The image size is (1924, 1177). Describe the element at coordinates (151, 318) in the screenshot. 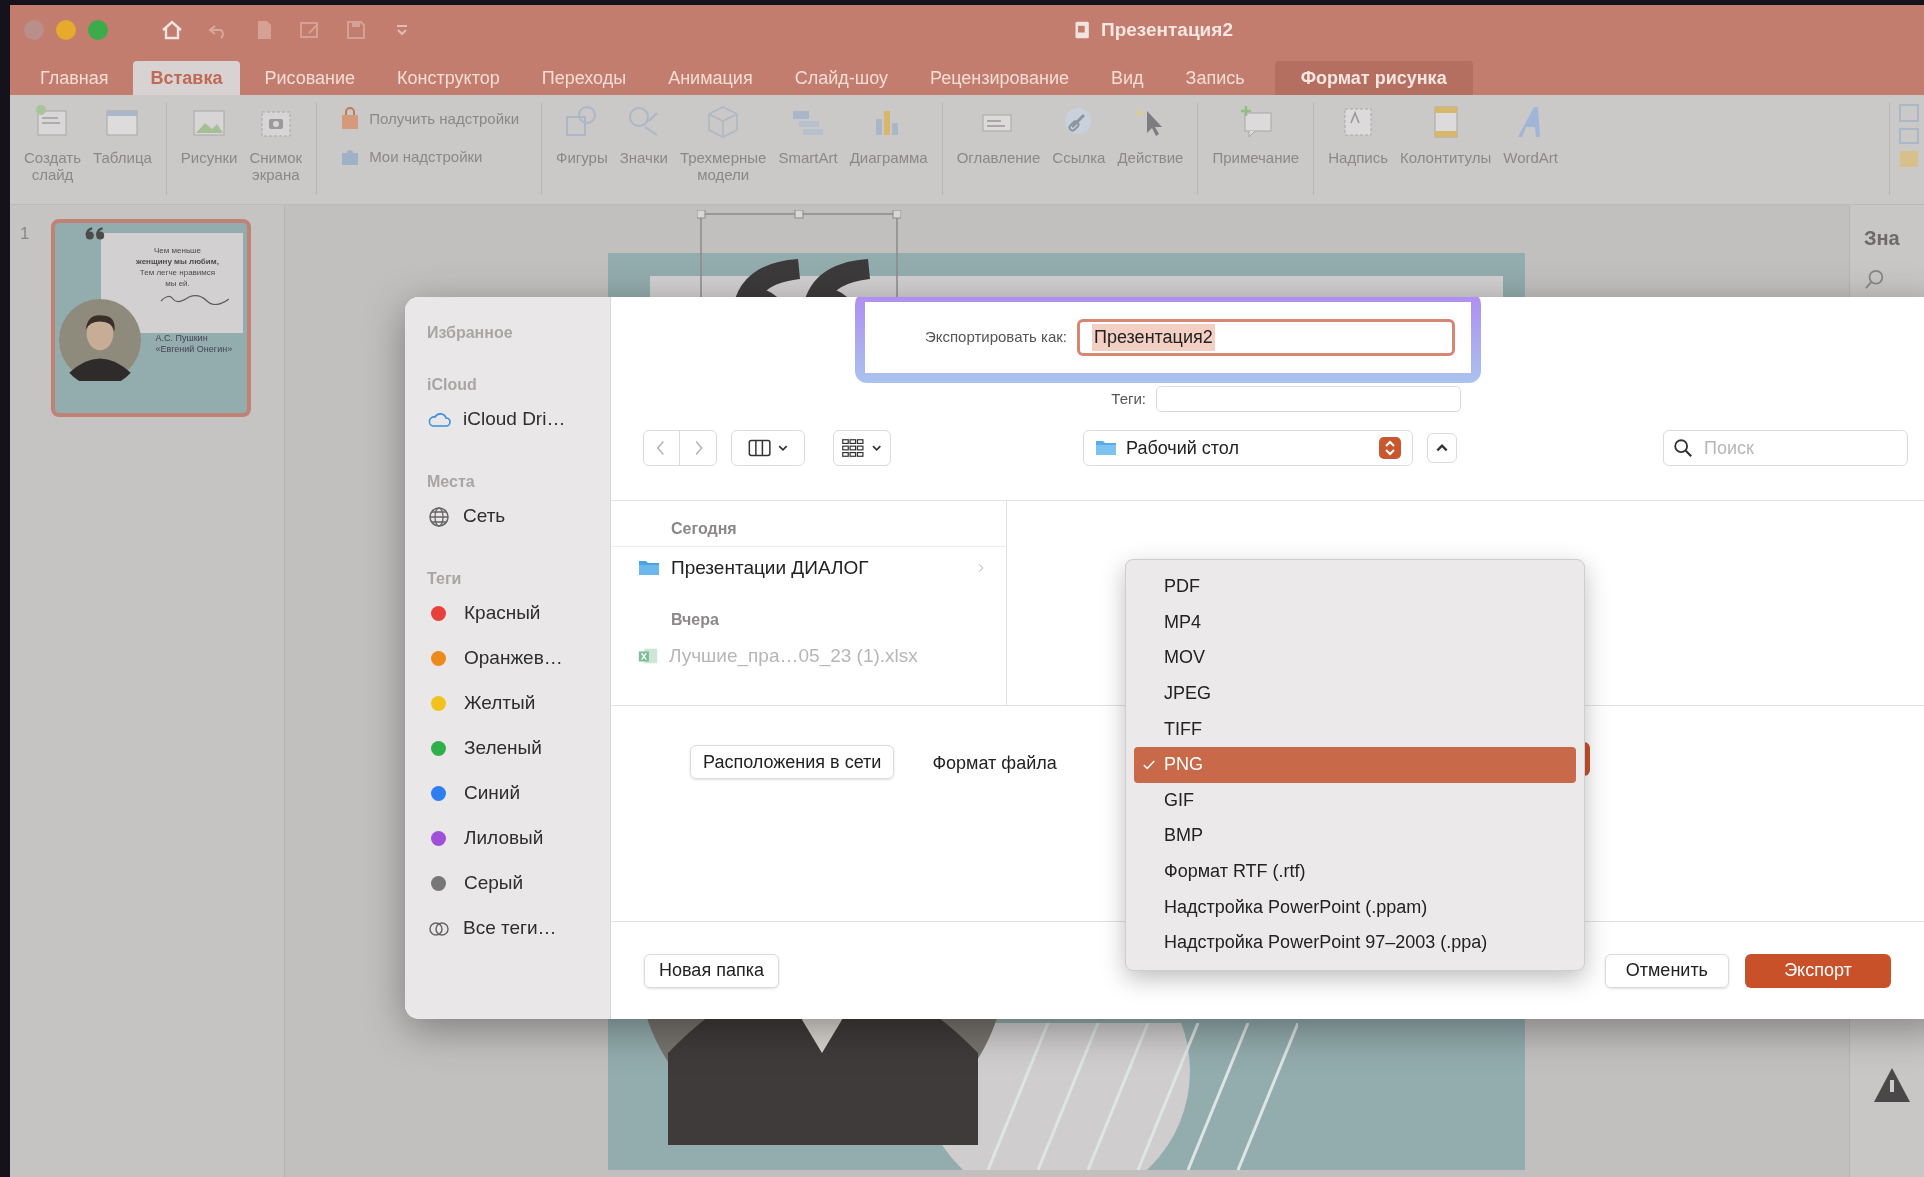

I see `slide-thumbnail: Чем меньше женщину мы любим, Тем легче нравимся мы ей. А.С. Пушкин «Евгений Онегин»` at that location.